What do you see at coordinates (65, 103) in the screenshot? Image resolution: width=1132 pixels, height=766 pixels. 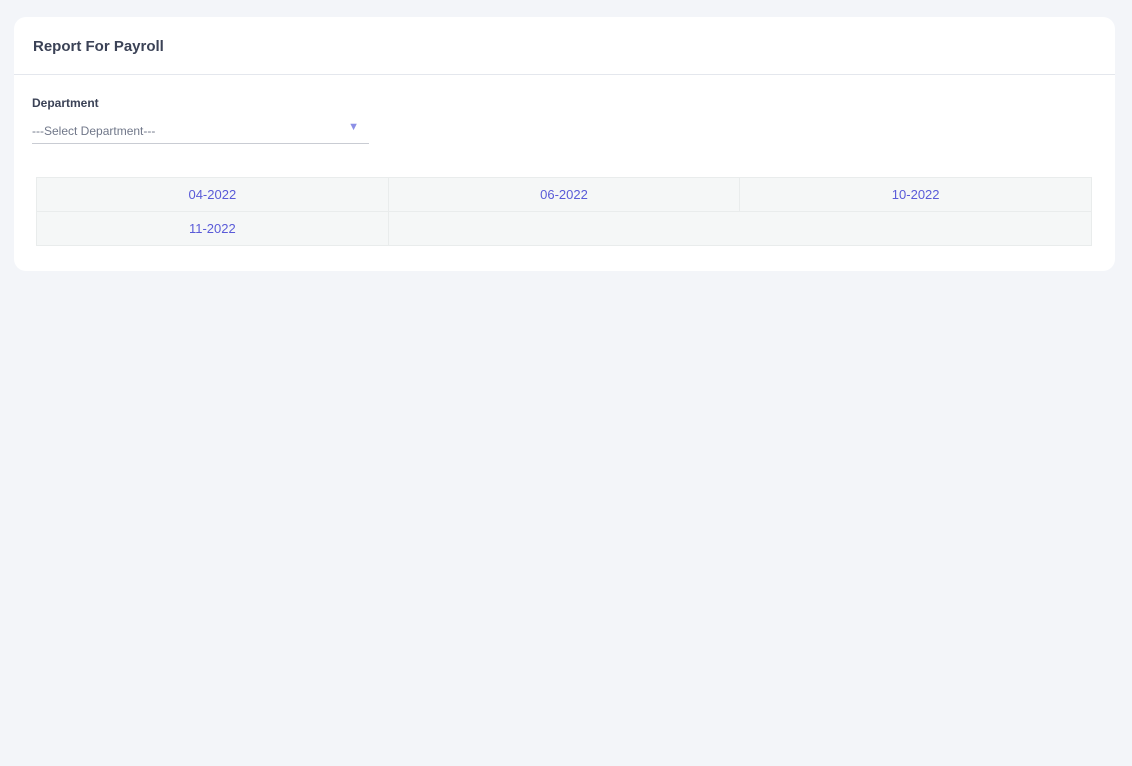 I see `department-label: Department` at bounding box center [65, 103].